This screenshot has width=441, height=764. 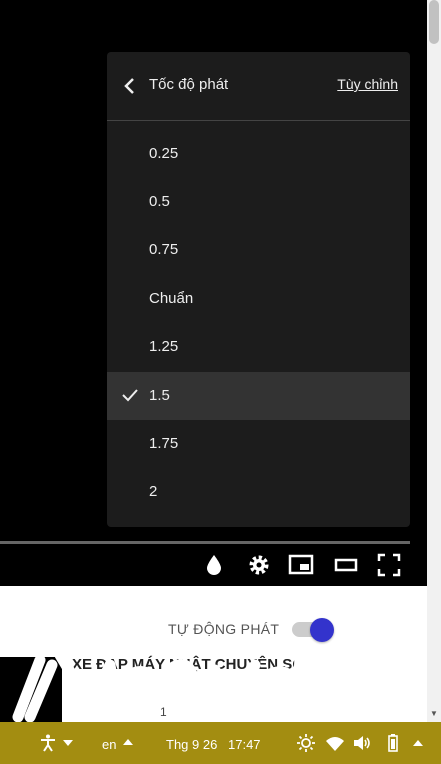 What do you see at coordinates (164, 153) in the screenshot?
I see `speed-option-label: 0.25` at bounding box center [164, 153].